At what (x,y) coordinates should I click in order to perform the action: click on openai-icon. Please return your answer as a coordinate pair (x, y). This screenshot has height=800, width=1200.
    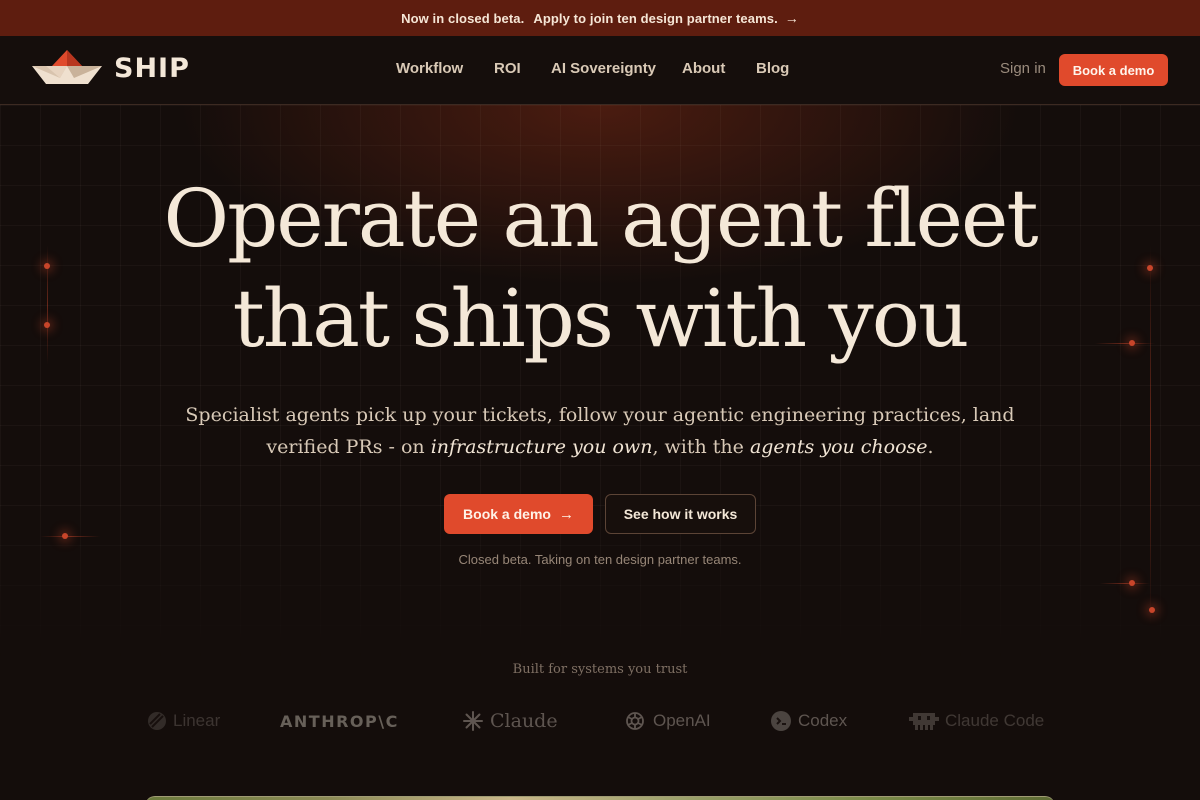
    Looking at the image, I should click on (635, 721).